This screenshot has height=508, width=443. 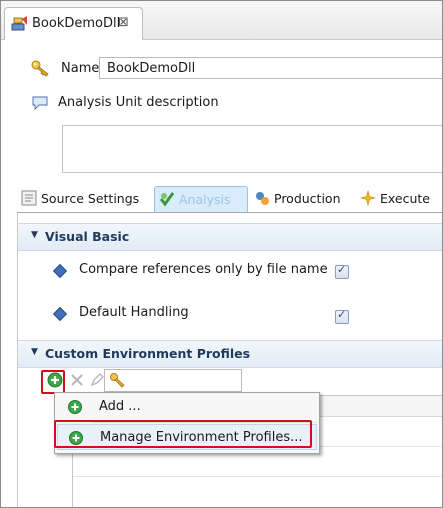 What do you see at coordinates (138, 102) in the screenshot?
I see `description-label: Analysis Unit description` at bounding box center [138, 102].